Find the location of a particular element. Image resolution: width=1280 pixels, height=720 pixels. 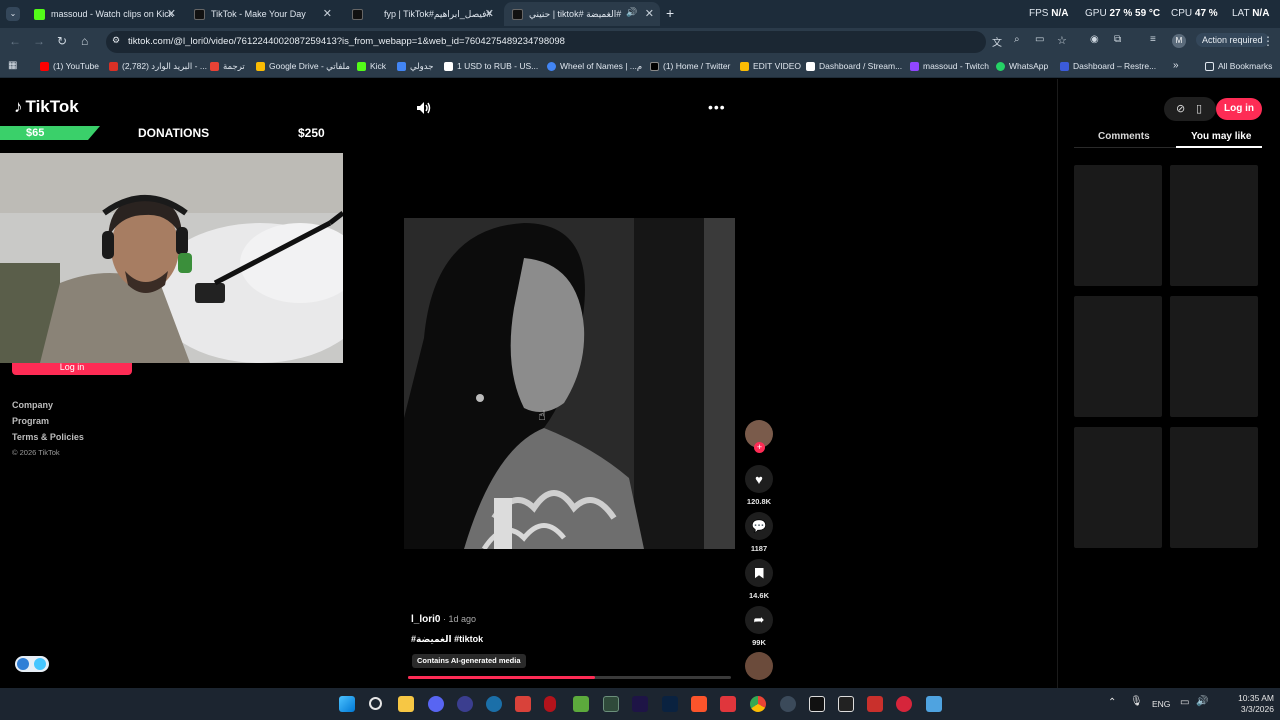

tray-chevron-icon: ⌃ is located at coordinates (1112, 702).